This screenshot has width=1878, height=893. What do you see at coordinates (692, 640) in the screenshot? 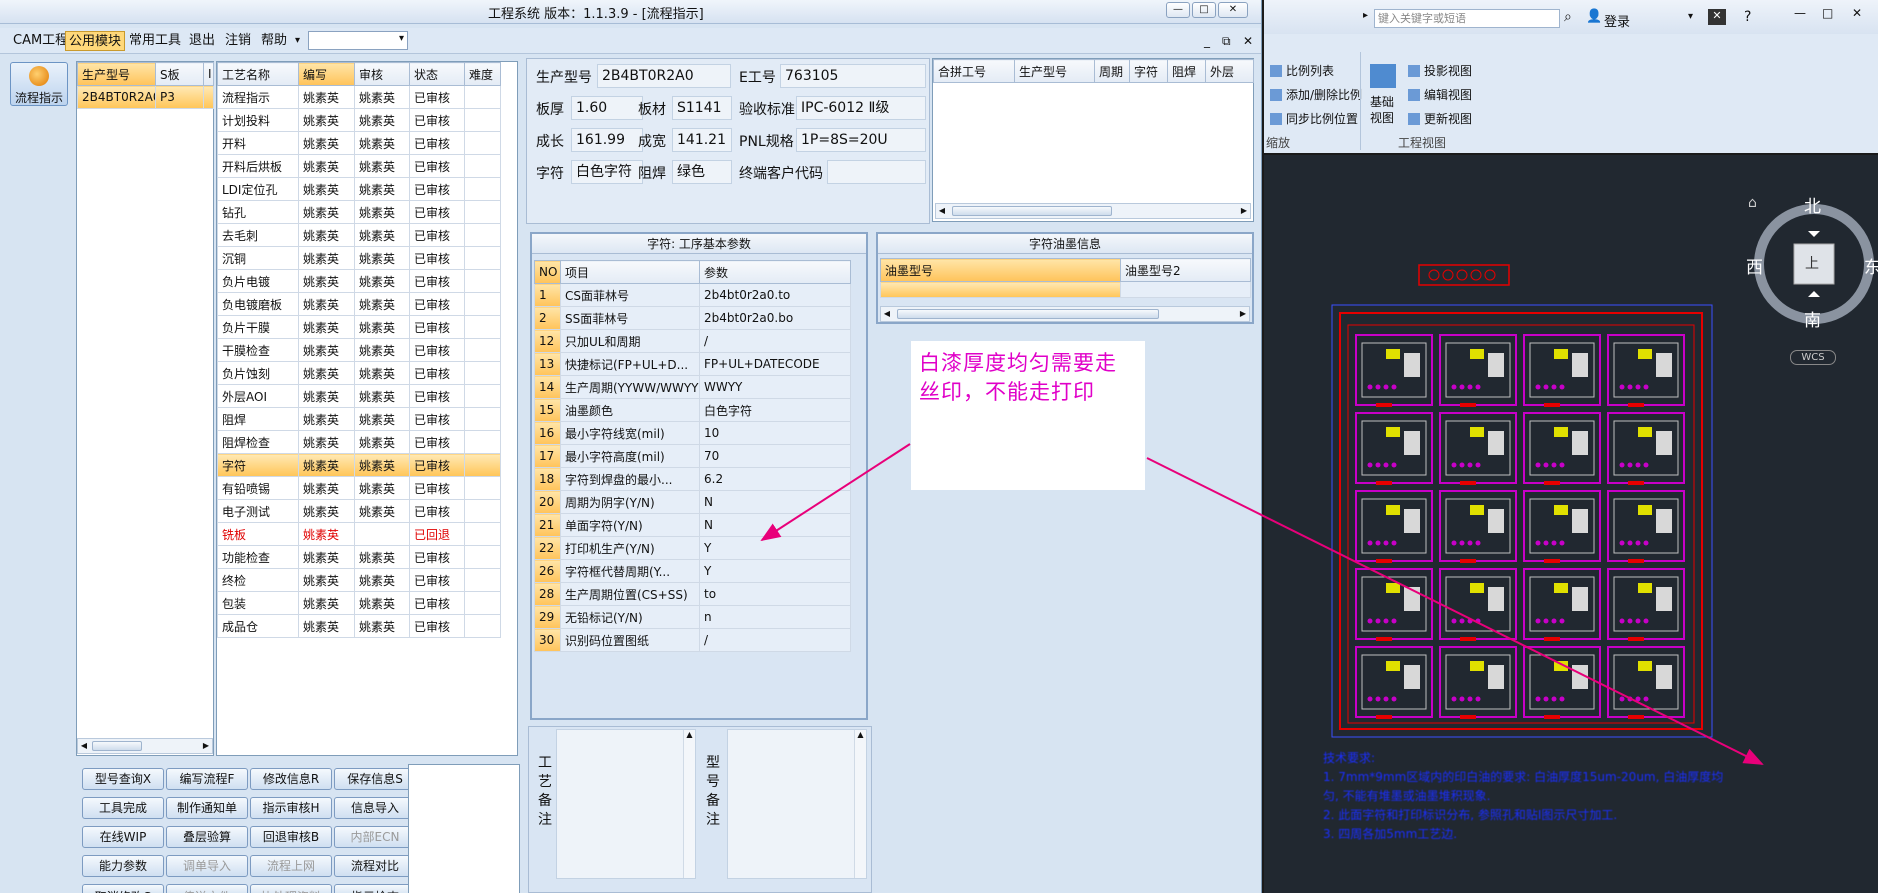
I see `table-row: 30 识别码位置图纸 /` at bounding box center [692, 640].